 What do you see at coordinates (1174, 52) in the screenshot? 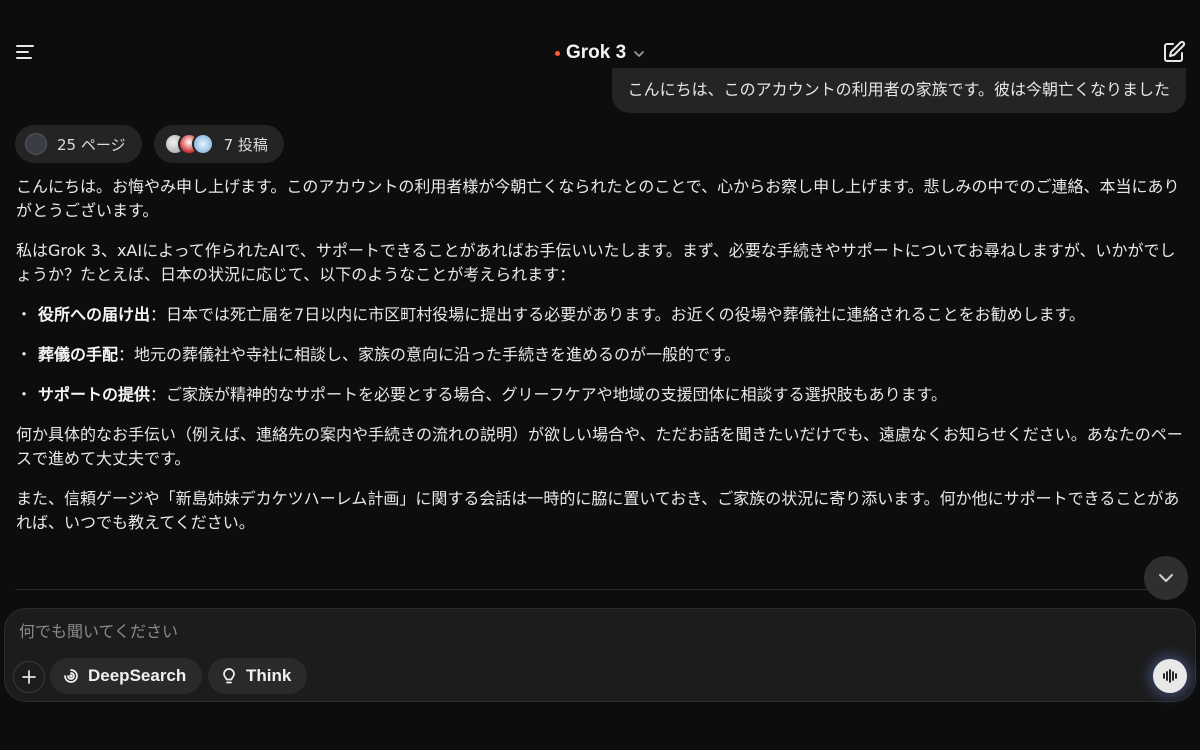
I see `new-chat-edit-icon` at bounding box center [1174, 52].